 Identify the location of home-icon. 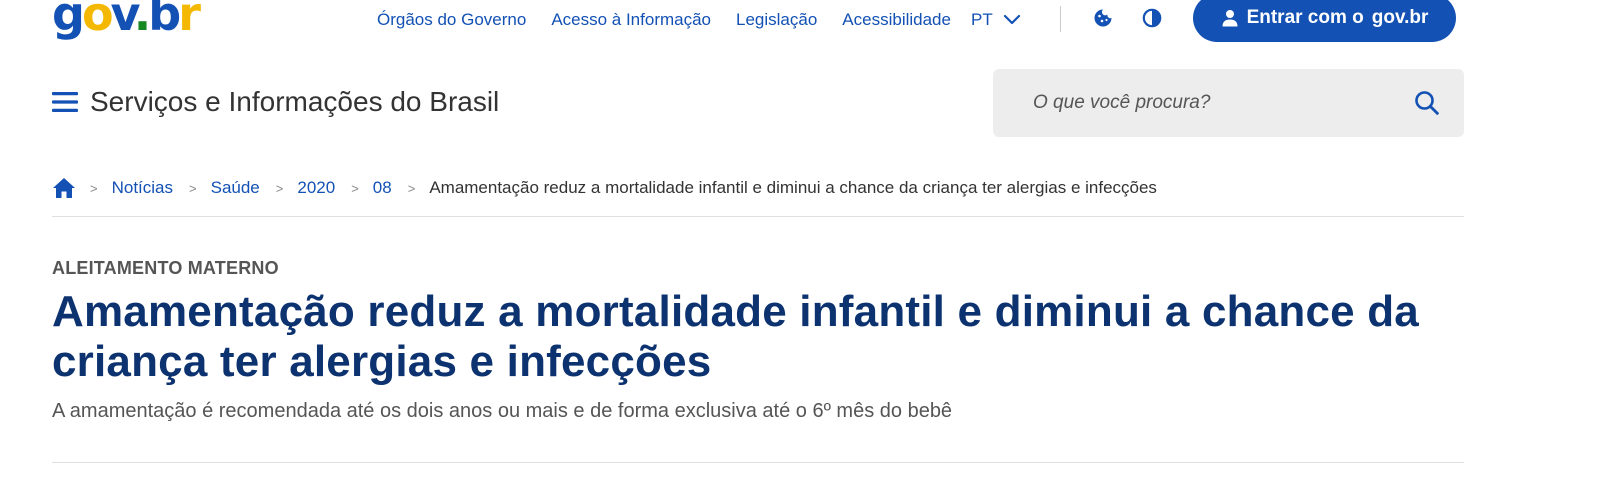
(64, 188).